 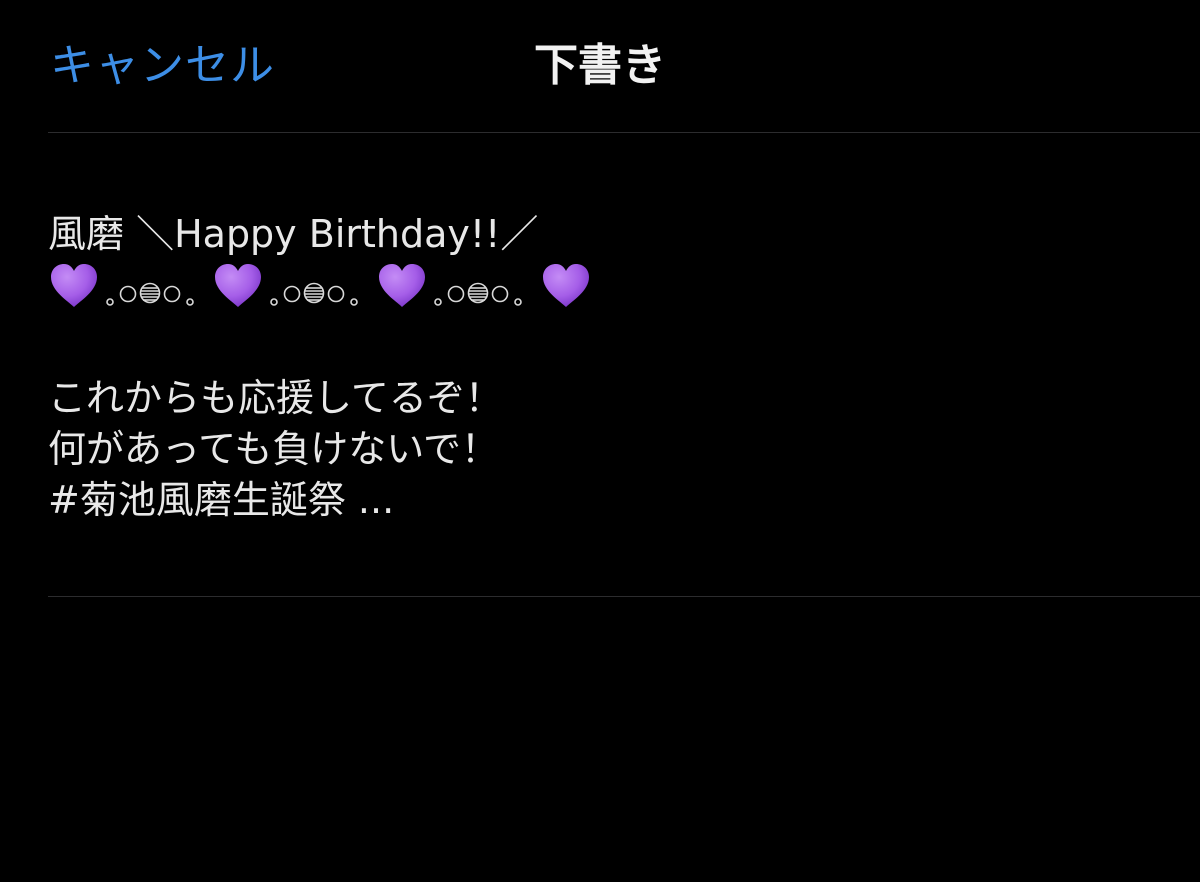 What do you see at coordinates (608, 286) in the screenshot?
I see `emoji-decoration-line` at bounding box center [608, 286].